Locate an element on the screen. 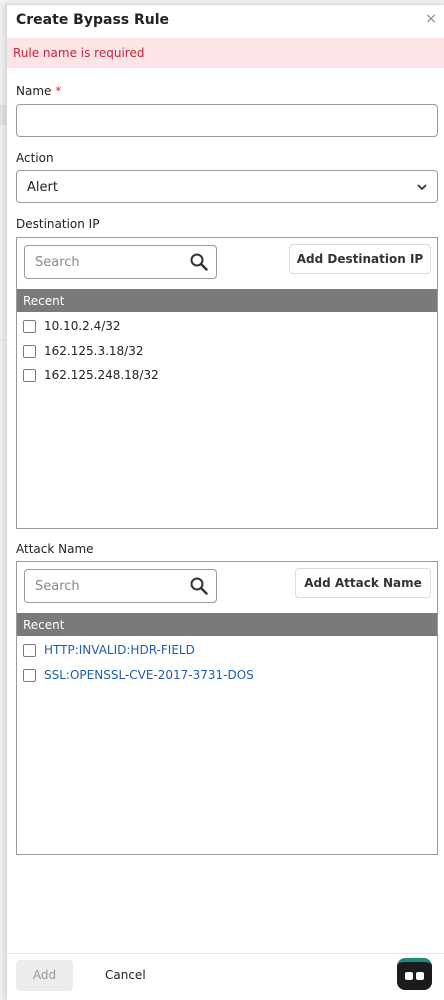  destination-ip-search-input: Search is located at coordinates (120, 262).